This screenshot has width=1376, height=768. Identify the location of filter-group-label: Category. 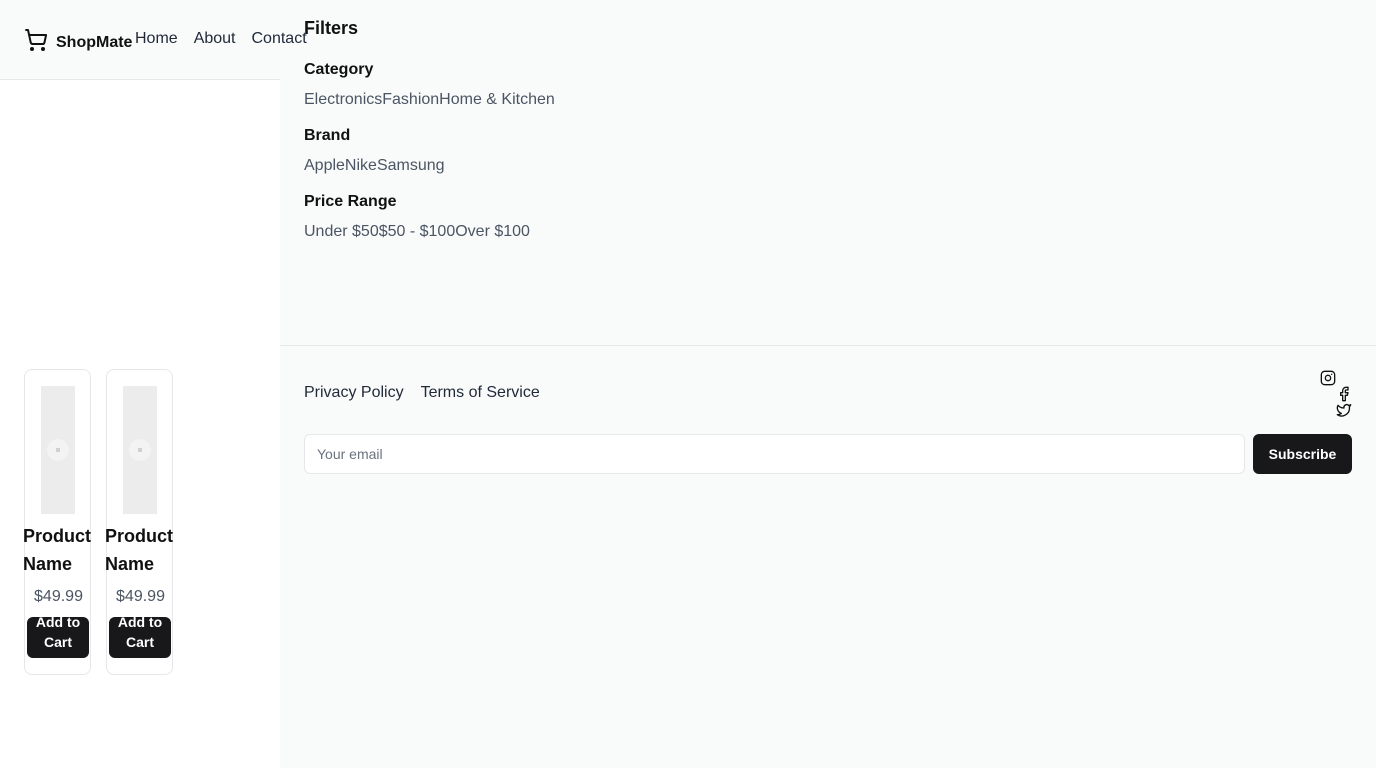
(339, 69).